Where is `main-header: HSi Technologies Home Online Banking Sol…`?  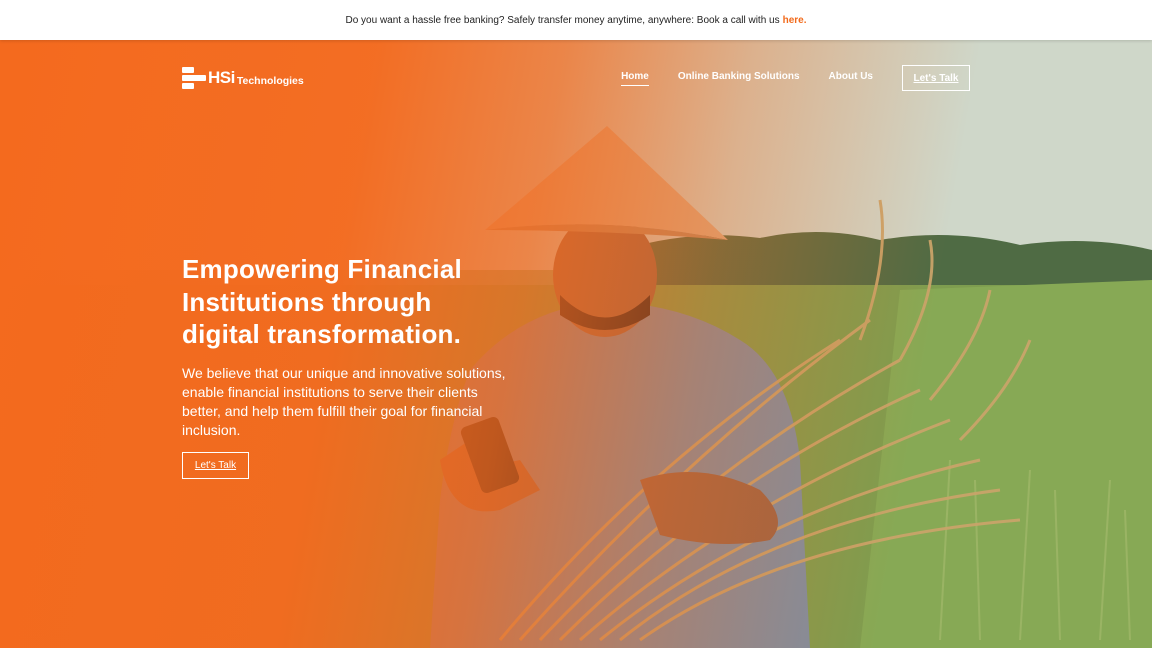 main-header: HSi Technologies Home Online Banking Sol… is located at coordinates (576, 78).